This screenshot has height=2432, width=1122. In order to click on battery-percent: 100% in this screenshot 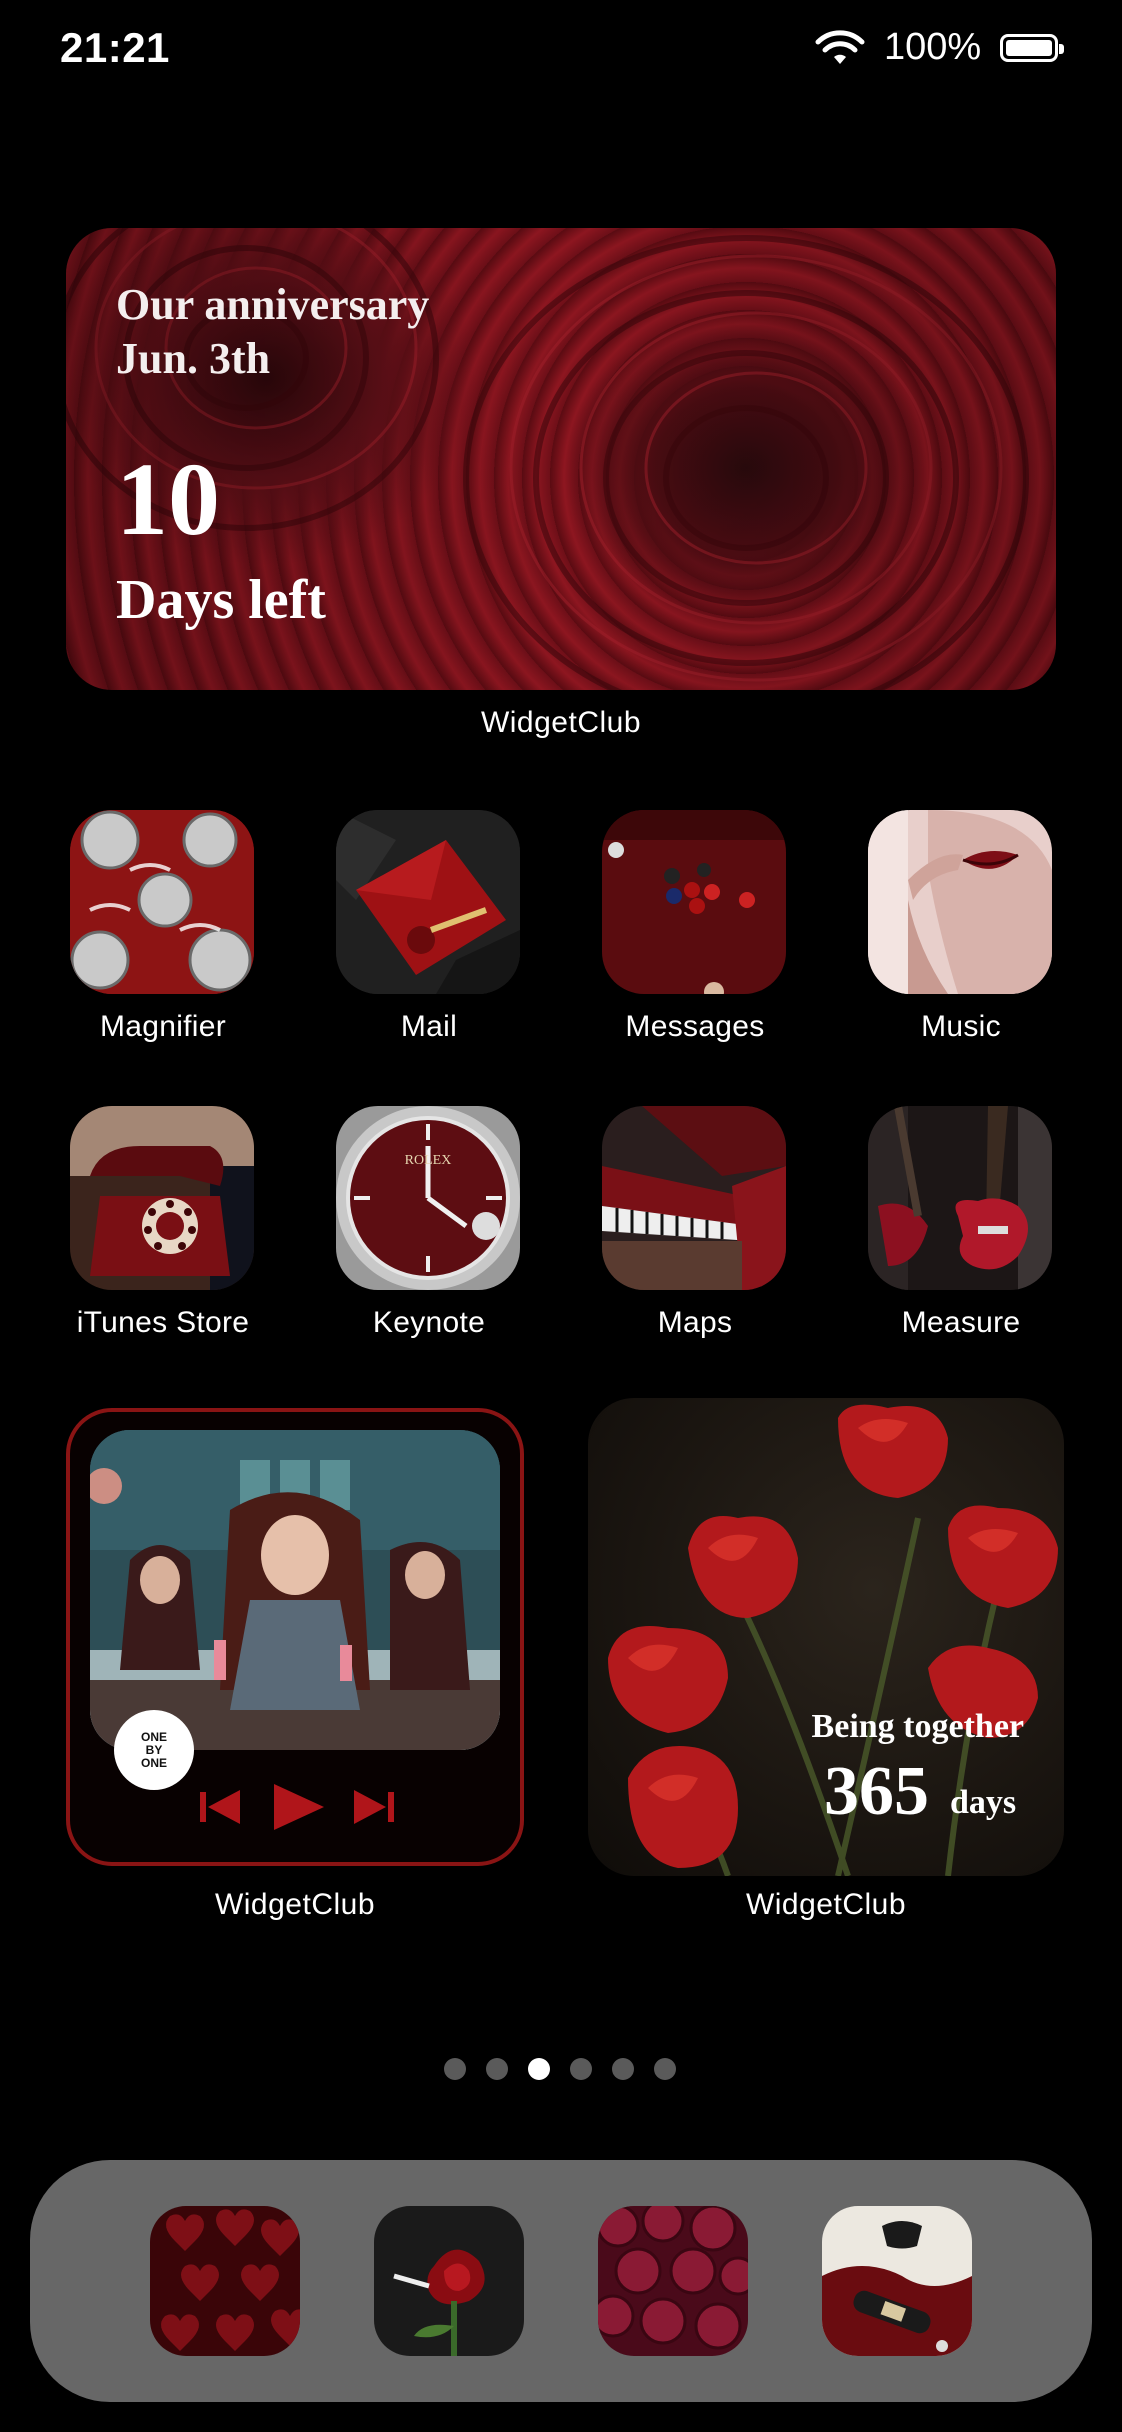, I will do `click(933, 47)`.